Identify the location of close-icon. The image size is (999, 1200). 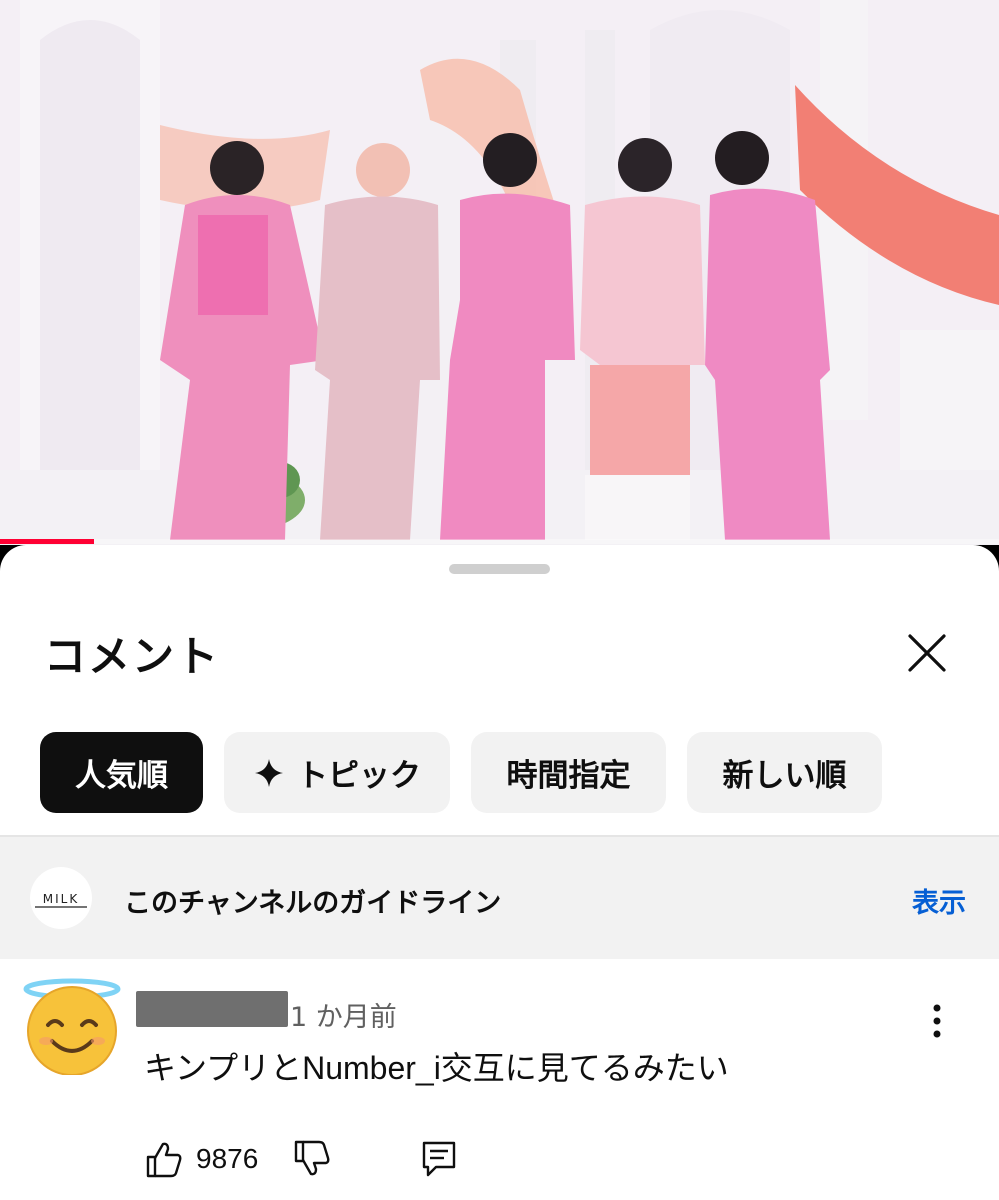
(927, 653).